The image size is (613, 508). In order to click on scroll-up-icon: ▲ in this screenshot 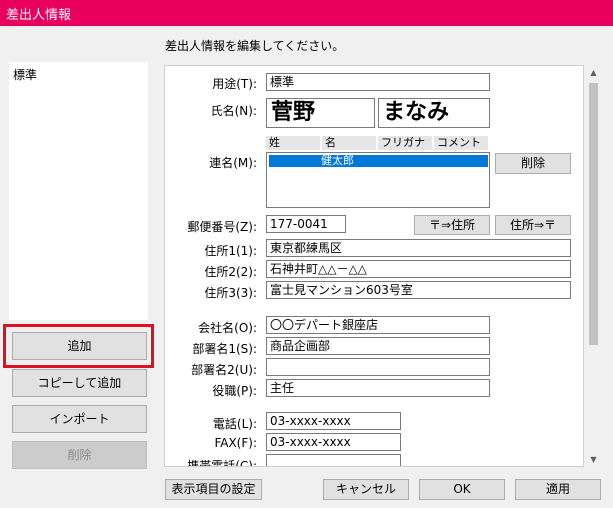, I will do `click(593, 72)`.